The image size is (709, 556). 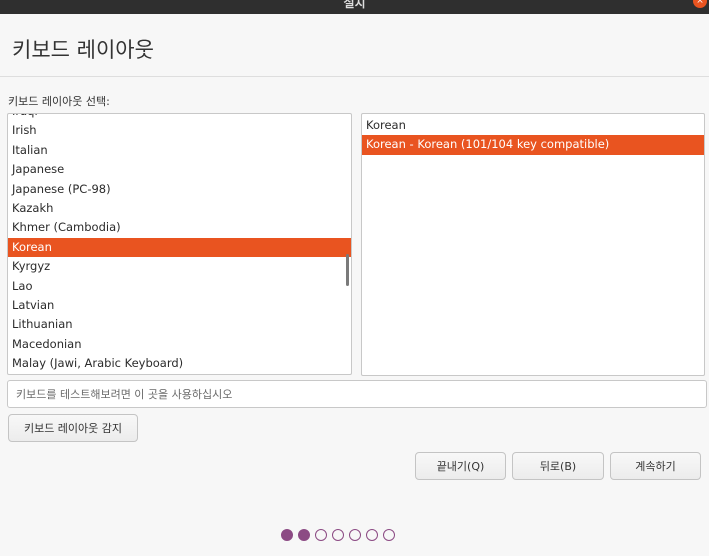 What do you see at coordinates (354, 45) in the screenshot?
I see `page-header: 키보드 레이아웃` at bounding box center [354, 45].